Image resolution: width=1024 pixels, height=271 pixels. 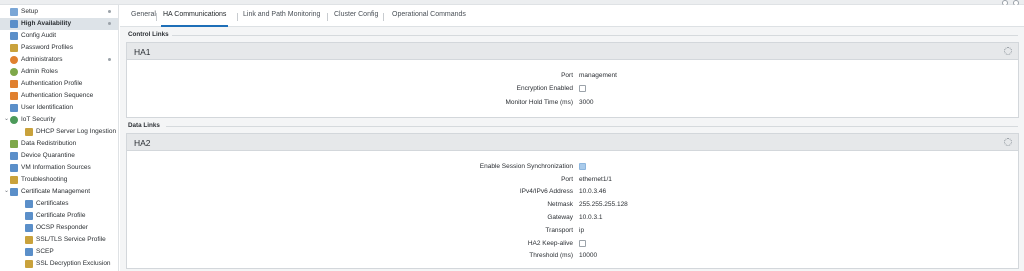 I want to click on sidebar-item-ssl-decryption-exclusion: SSL Decryption Exclusion, so click(x=59, y=264).